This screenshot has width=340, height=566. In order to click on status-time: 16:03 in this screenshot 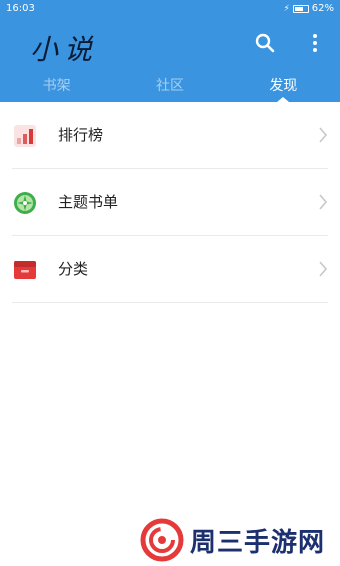, I will do `click(20, 8)`.